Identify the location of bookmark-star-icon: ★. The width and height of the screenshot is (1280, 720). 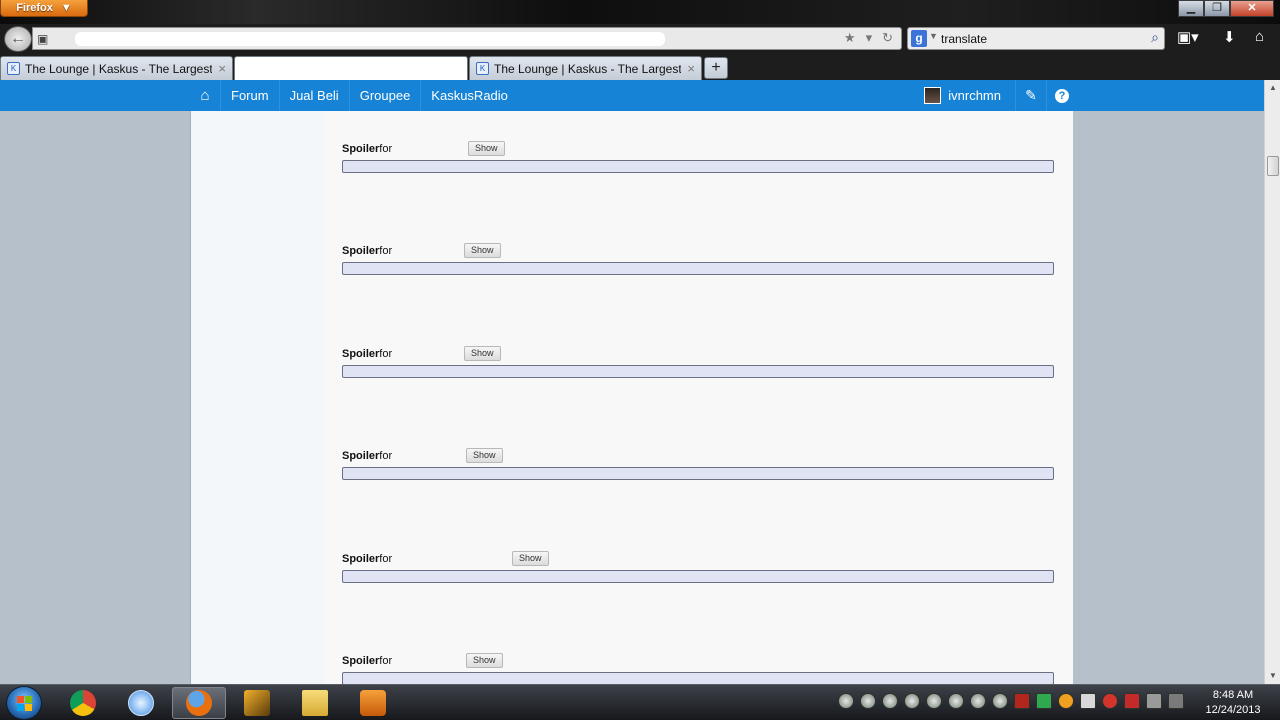
(850, 38).